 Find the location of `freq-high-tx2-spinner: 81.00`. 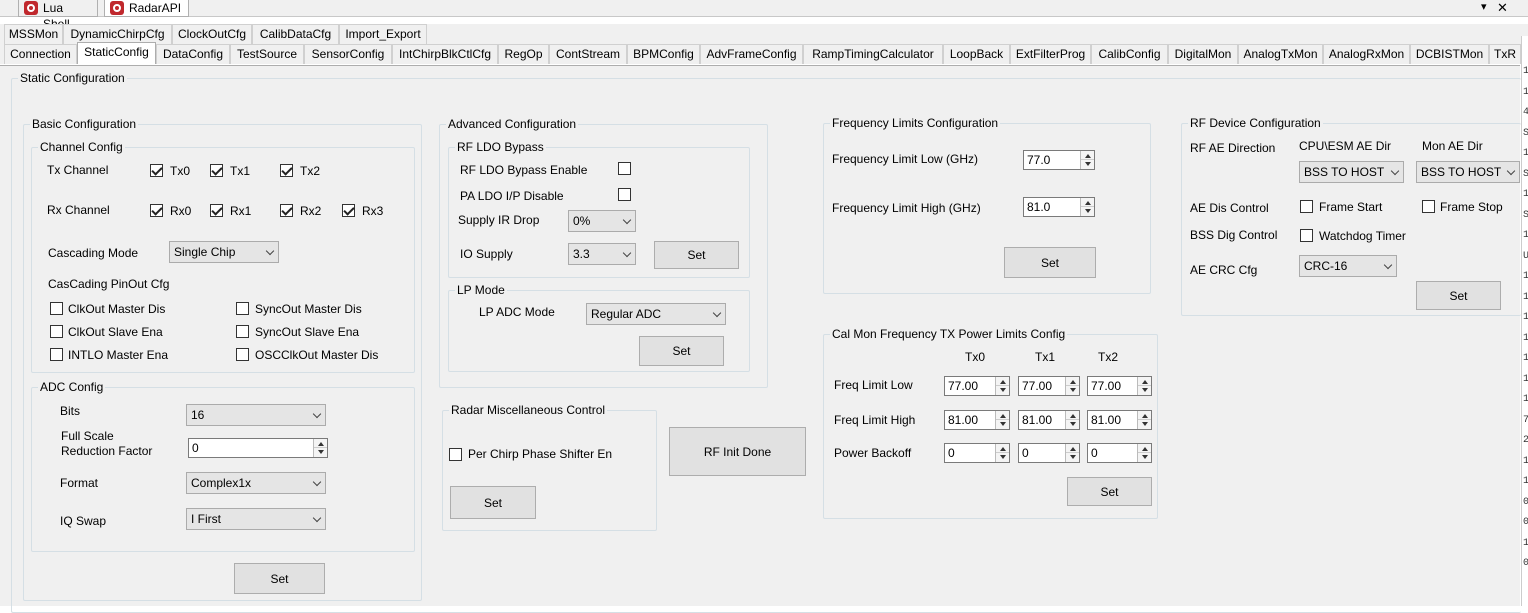

freq-high-tx2-spinner: 81.00 is located at coordinates (1119, 420).